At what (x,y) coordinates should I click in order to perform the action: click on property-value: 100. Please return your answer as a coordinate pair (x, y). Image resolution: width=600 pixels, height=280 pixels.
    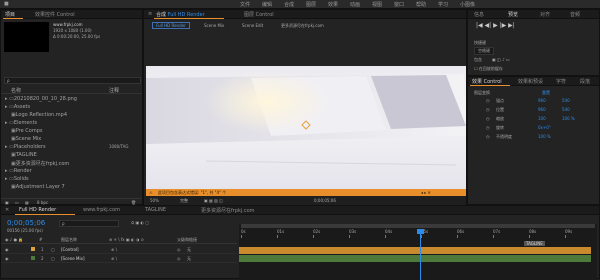
    Looking at the image, I should click on (542, 118).